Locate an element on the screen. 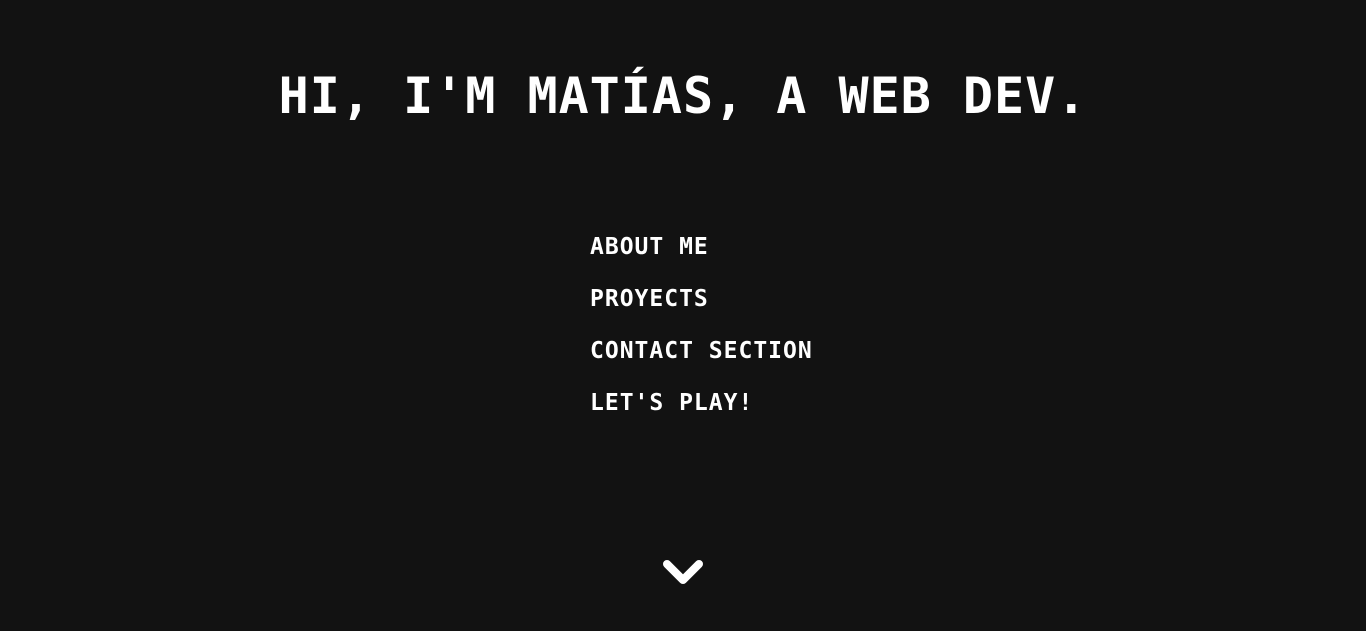  nav-item-proyects: Proyects is located at coordinates (701, 306).